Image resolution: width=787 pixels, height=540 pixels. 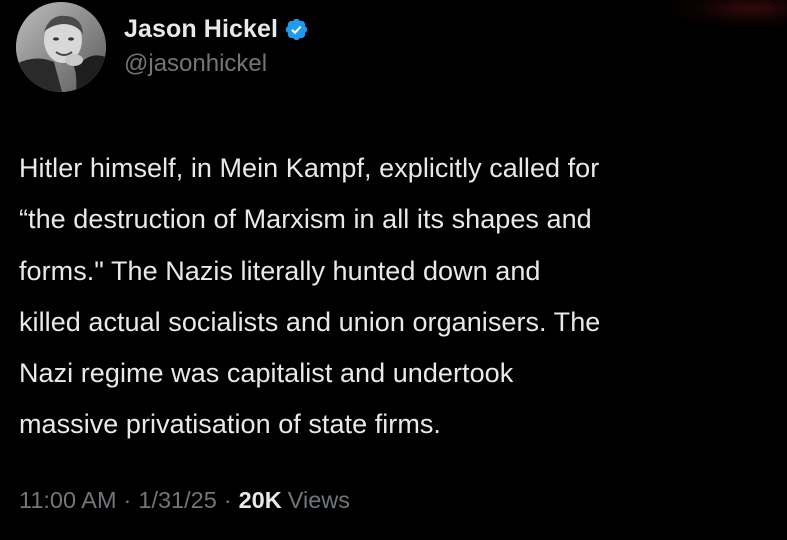 What do you see at coordinates (201, 29) in the screenshot?
I see `author-display-name: Jason Hickel` at bounding box center [201, 29].